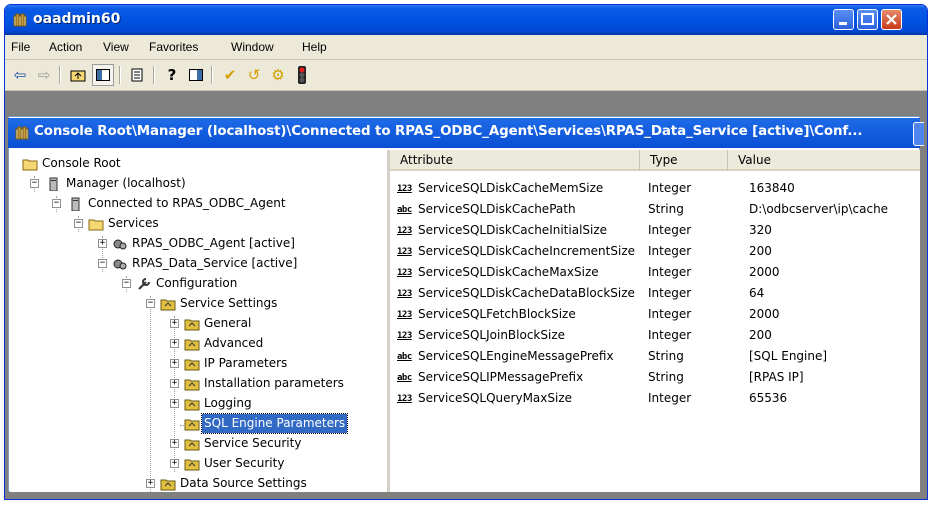 The width and height of the screenshot is (936, 508). I want to click on menu-bar: File Action View Favorites Window Help, so click(466, 47).